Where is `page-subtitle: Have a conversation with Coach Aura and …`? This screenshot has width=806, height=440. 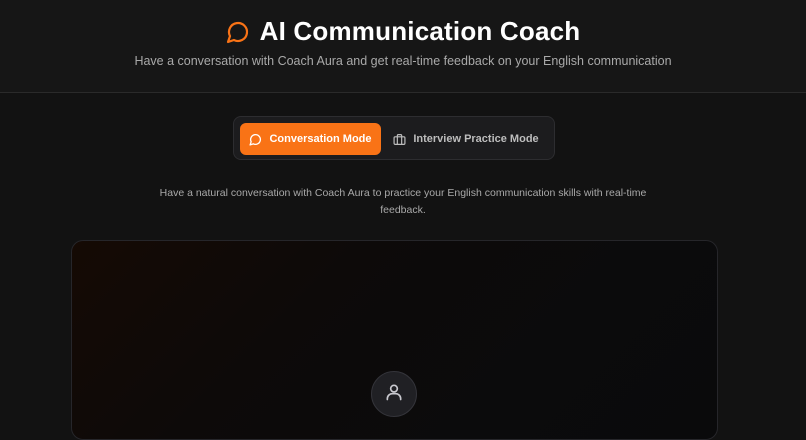 page-subtitle: Have a conversation with Coach Aura and … is located at coordinates (403, 61).